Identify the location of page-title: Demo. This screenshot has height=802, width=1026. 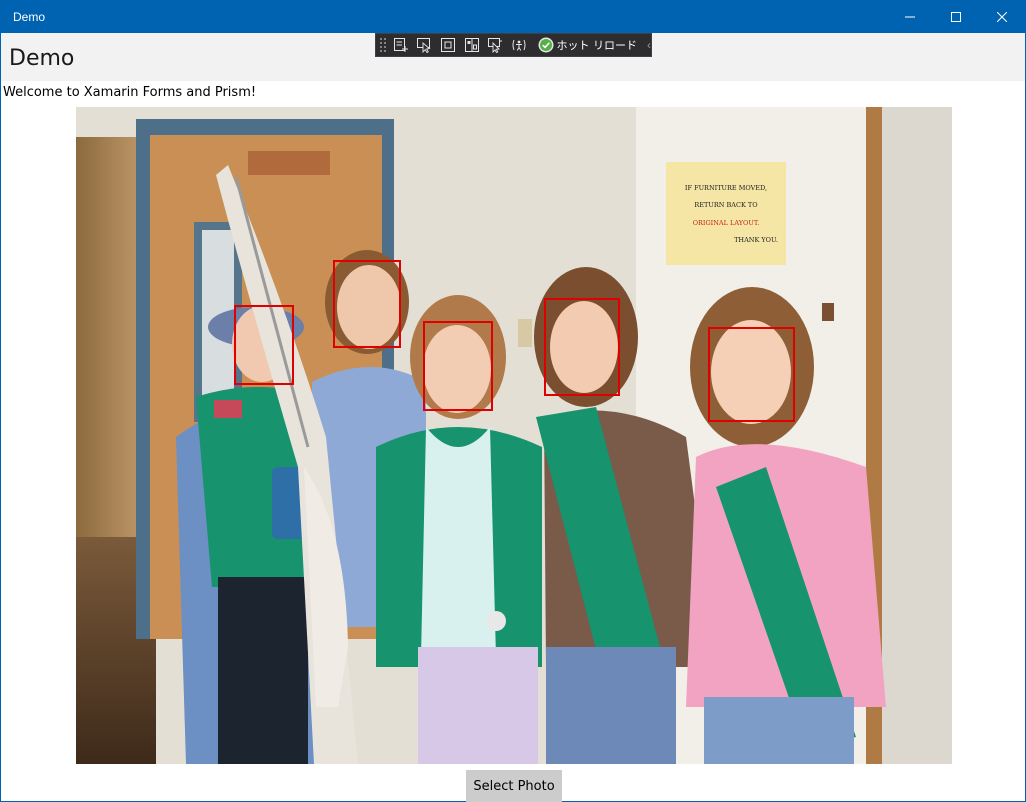
(42, 58).